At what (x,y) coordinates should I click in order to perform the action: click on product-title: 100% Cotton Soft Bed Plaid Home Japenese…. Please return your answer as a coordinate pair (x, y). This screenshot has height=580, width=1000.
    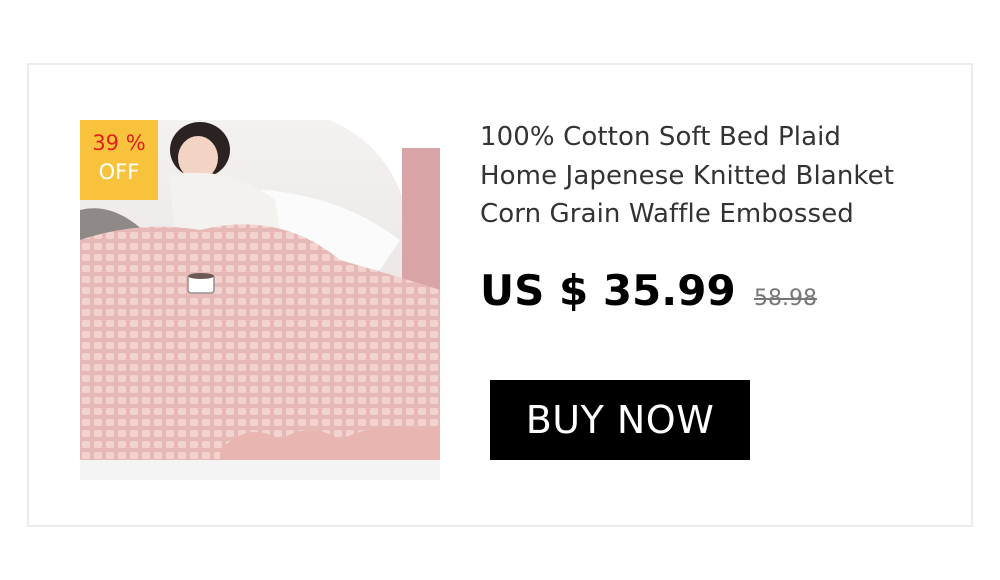
    Looking at the image, I should click on (715, 176).